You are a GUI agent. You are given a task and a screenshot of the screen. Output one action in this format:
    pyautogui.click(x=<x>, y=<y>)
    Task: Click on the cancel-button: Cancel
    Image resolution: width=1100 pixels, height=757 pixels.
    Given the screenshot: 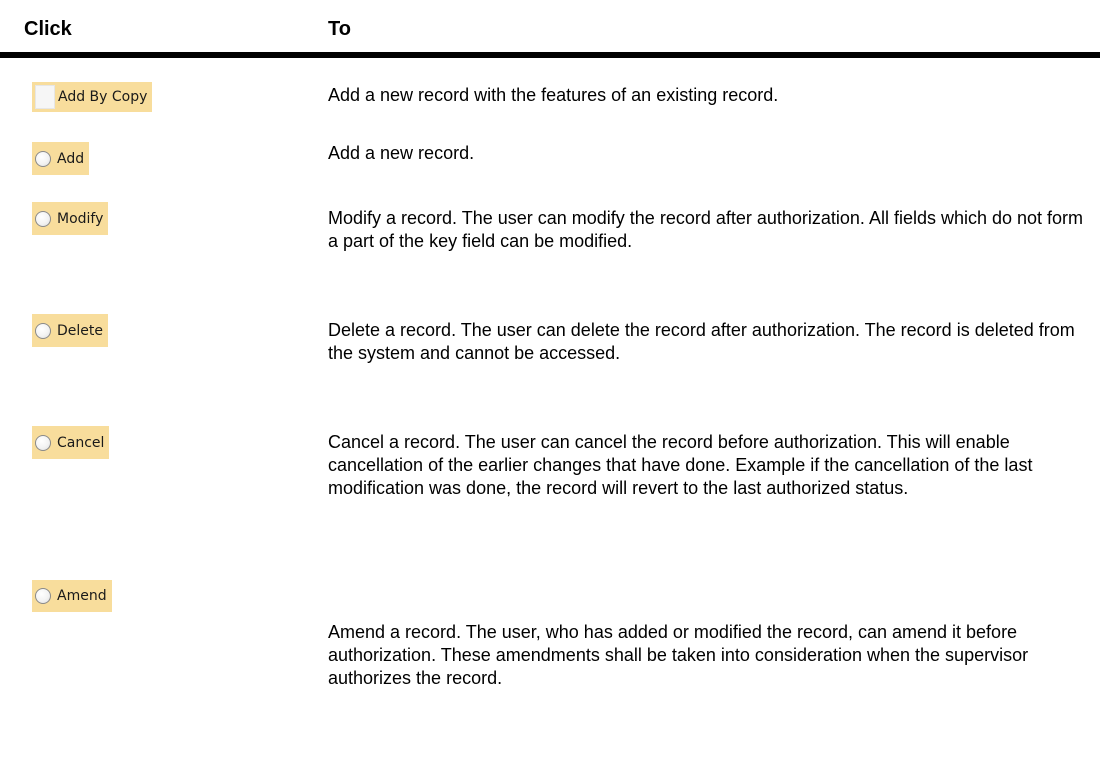 What is the action you would take?
    pyautogui.click(x=71, y=442)
    